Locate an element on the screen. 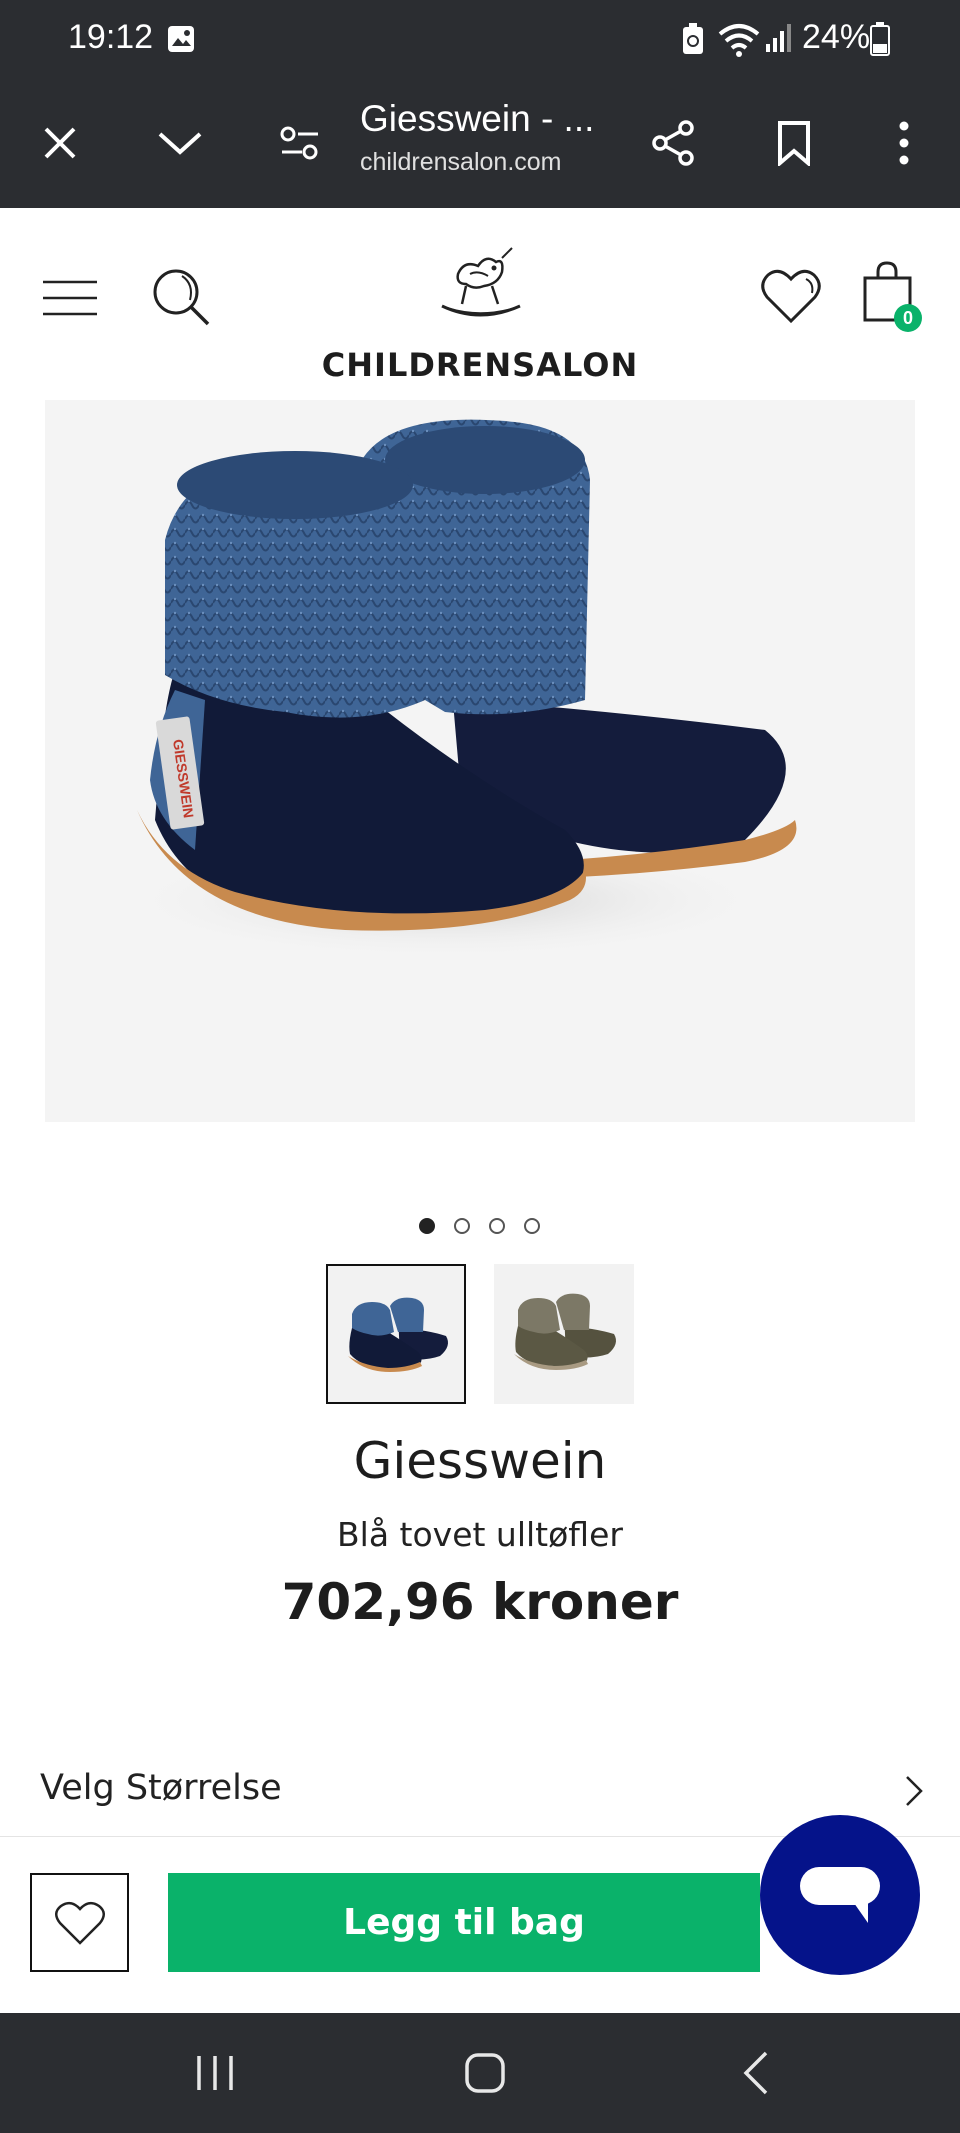  color-thumbnail-grey is located at coordinates (564, 1334).